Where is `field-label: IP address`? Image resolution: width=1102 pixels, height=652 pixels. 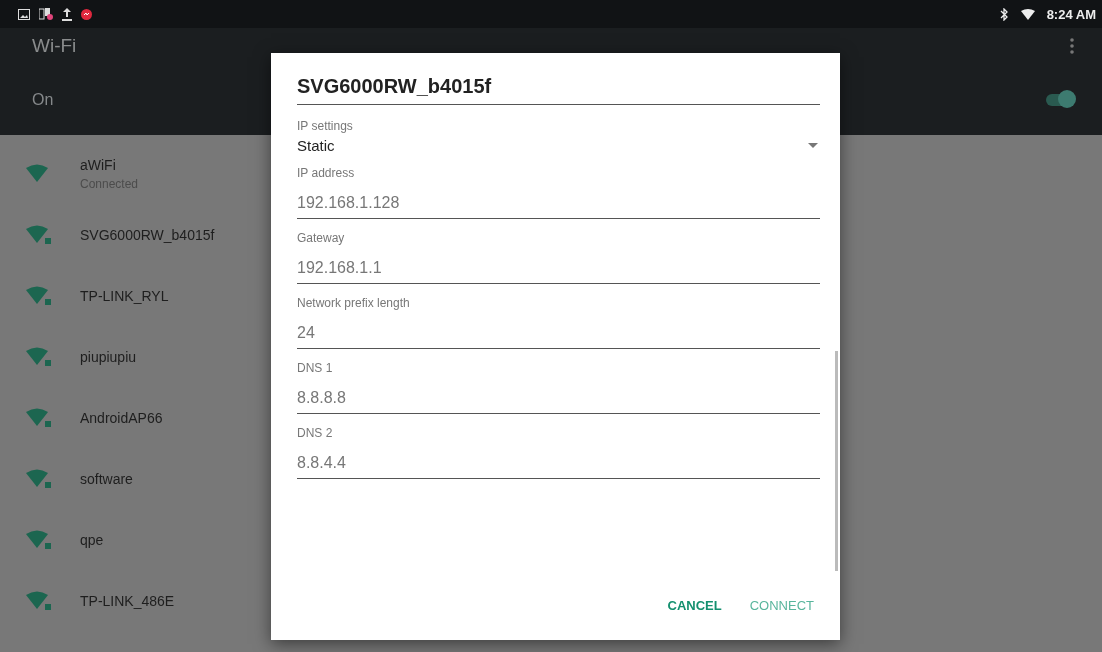
field-label: IP address is located at coordinates (326, 173).